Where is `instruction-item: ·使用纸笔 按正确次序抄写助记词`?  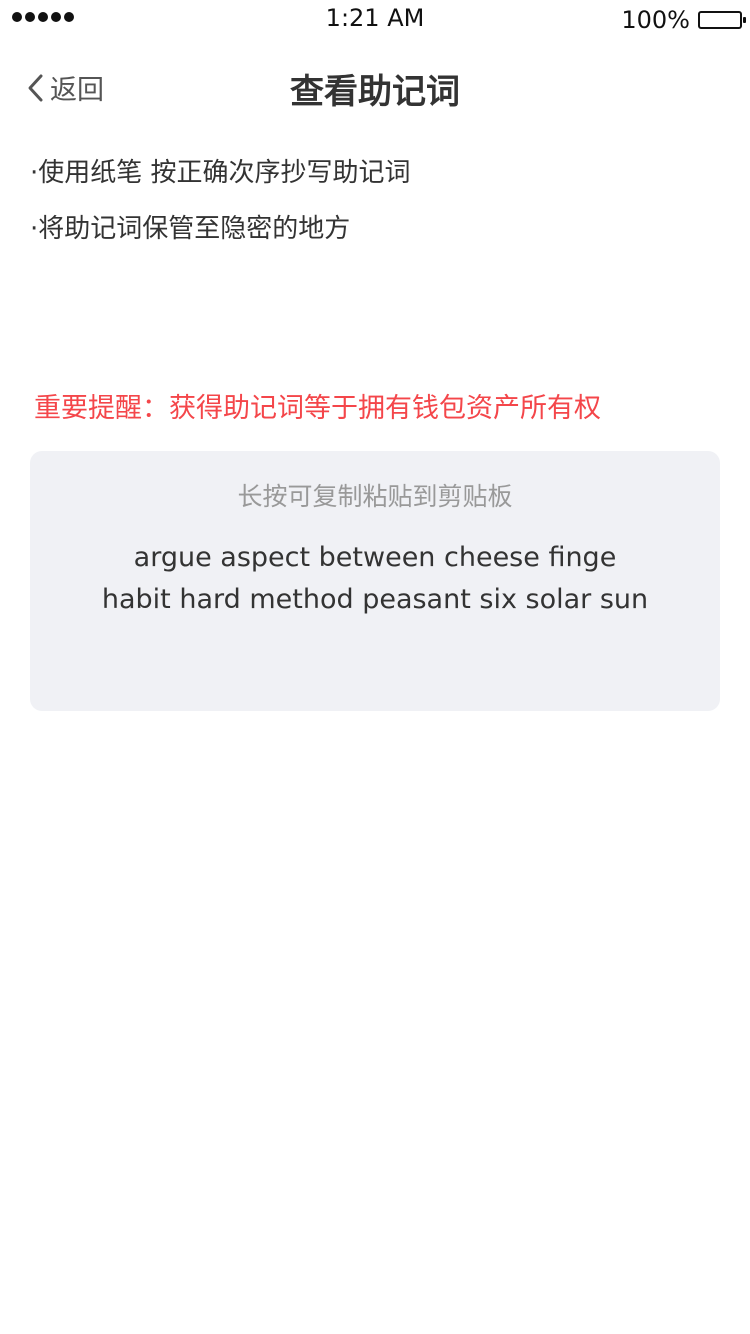
instruction-item: ·使用纸笔 按正确次序抄写助记词 is located at coordinates (220, 173).